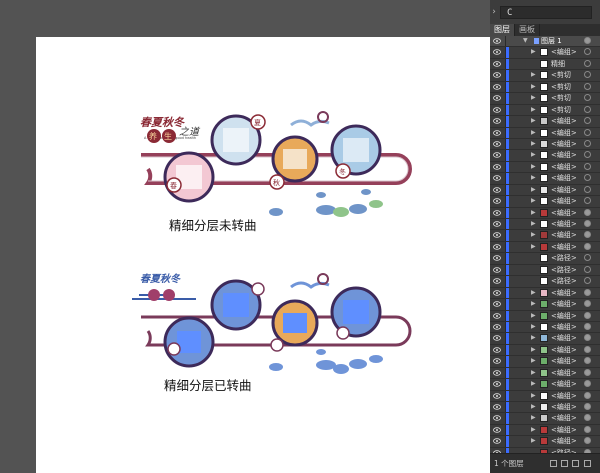 This screenshot has width=600, height=473. I want to click on layer-row: ▶ <剪切, so click(545, 110).